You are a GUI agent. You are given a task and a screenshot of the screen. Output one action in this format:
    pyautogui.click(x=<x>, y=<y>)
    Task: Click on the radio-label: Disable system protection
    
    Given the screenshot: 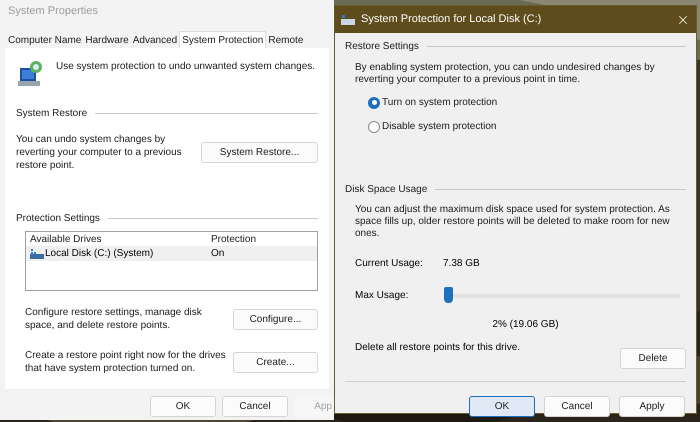 What is the action you would take?
    pyautogui.click(x=439, y=127)
    